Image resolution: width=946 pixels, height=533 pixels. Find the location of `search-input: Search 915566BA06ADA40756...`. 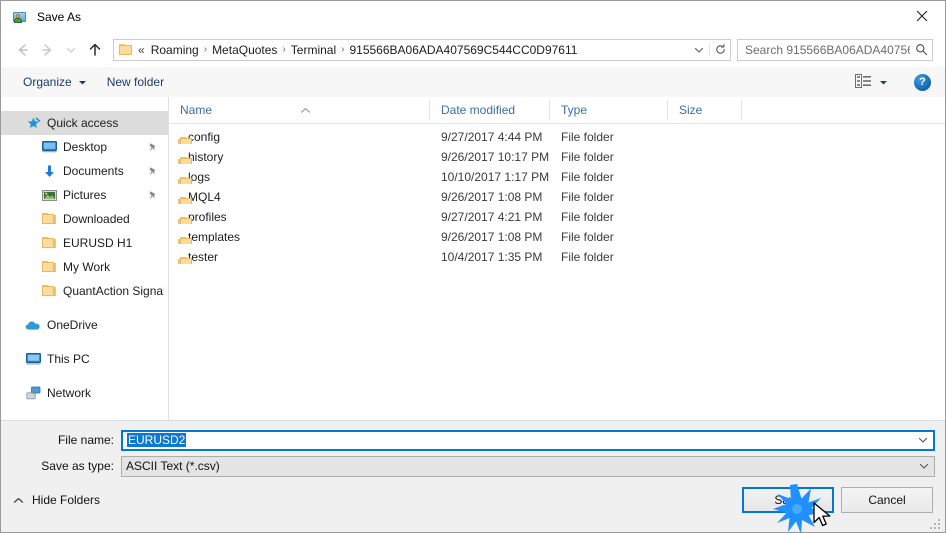

search-input: Search 915566BA06ADA40756... is located at coordinates (824, 50).